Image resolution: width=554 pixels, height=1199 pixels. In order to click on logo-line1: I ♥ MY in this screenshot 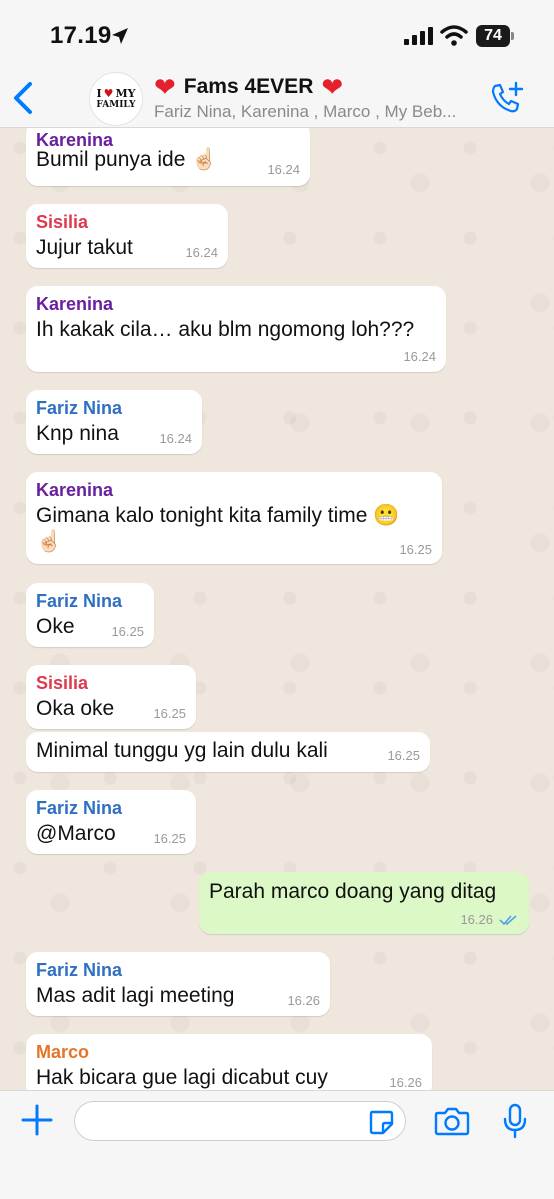, I will do `click(115, 94)`.